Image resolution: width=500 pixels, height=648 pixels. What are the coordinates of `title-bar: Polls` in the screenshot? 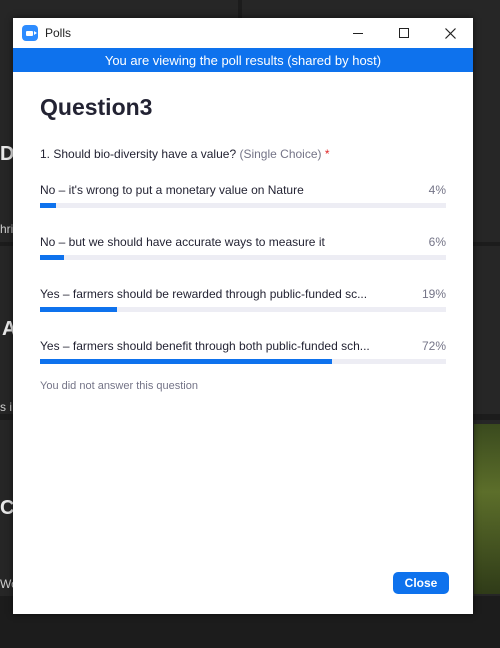 It's located at (243, 33).